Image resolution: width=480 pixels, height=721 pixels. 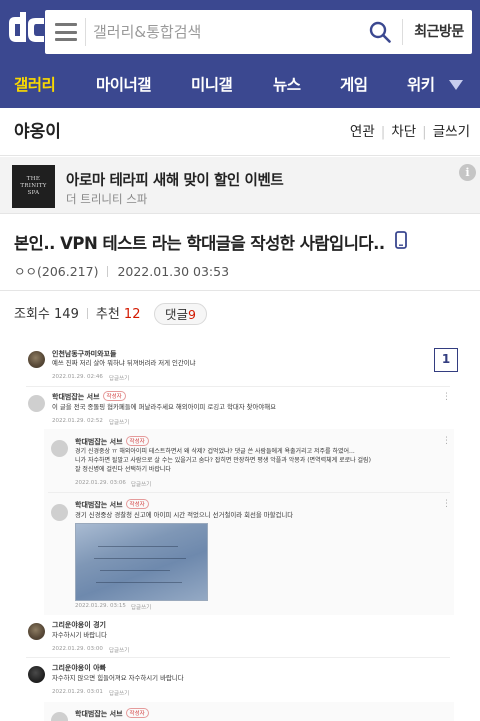 I want to click on post-date: 2022.01.30 03:53, so click(x=173, y=271).